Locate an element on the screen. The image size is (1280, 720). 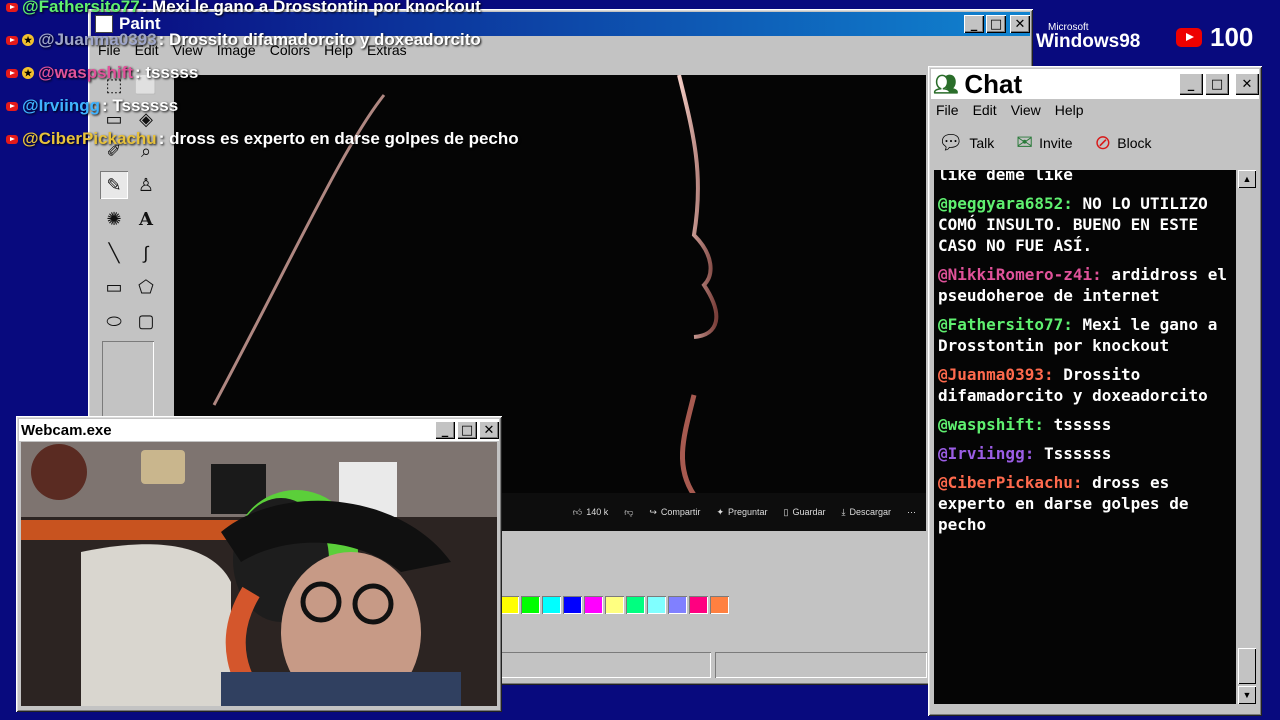
invite-label: Invite is located at coordinates (1056, 142).